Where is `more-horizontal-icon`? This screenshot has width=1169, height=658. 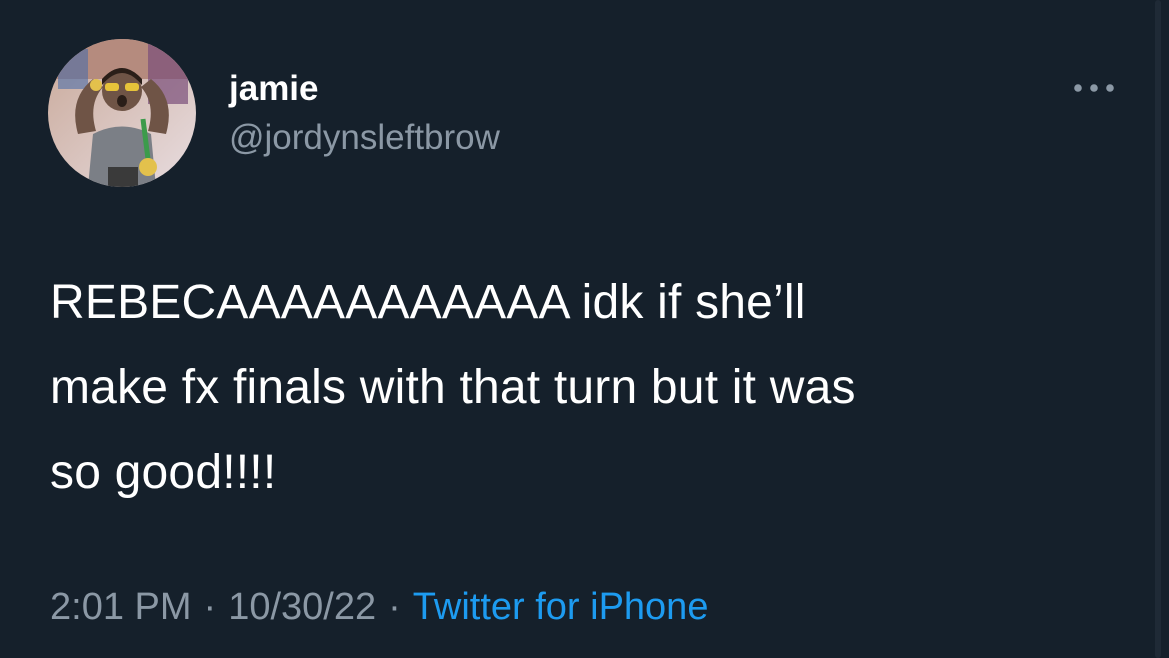
more-horizontal-icon is located at coordinates (1094, 88).